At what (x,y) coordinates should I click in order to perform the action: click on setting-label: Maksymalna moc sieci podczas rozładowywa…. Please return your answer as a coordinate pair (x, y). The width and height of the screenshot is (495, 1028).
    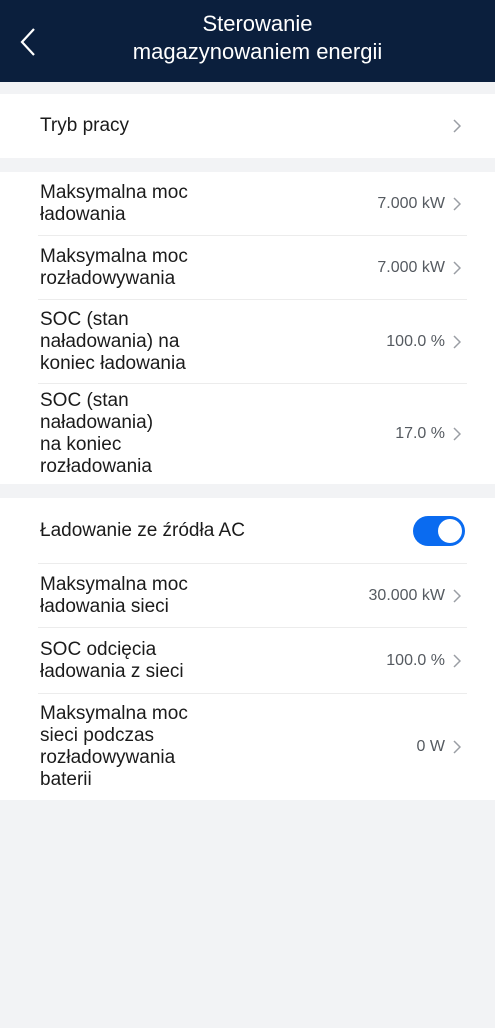
    Looking at the image, I should click on (114, 746).